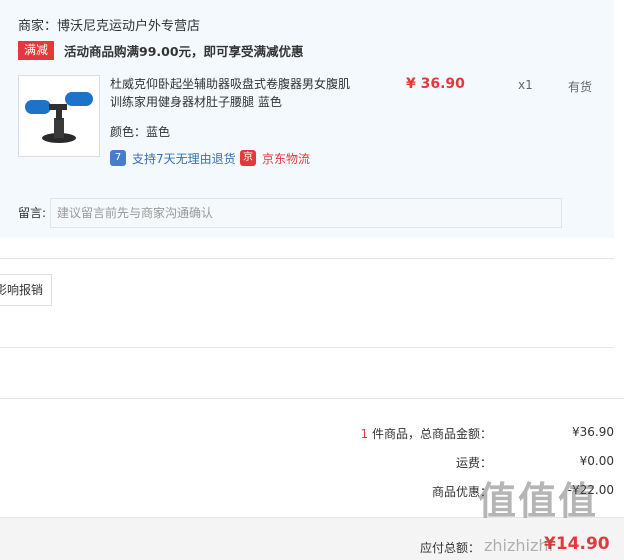  Describe the element at coordinates (596, 461) in the screenshot. I see `shipping-fee: ¥0.00` at that location.